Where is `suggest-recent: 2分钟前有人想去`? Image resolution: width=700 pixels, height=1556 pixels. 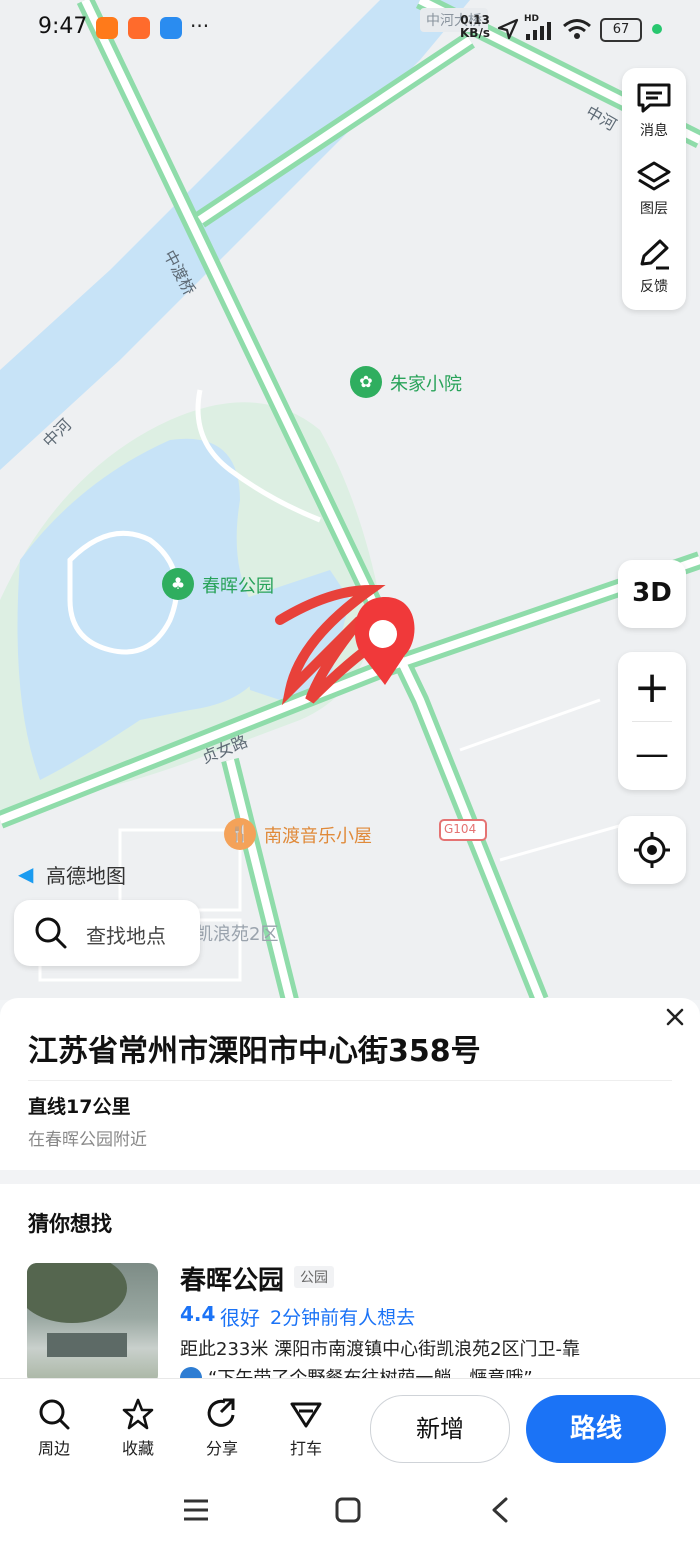
suggest-recent: 2分钟前有人想去 is located at coordinates (343, 1318).